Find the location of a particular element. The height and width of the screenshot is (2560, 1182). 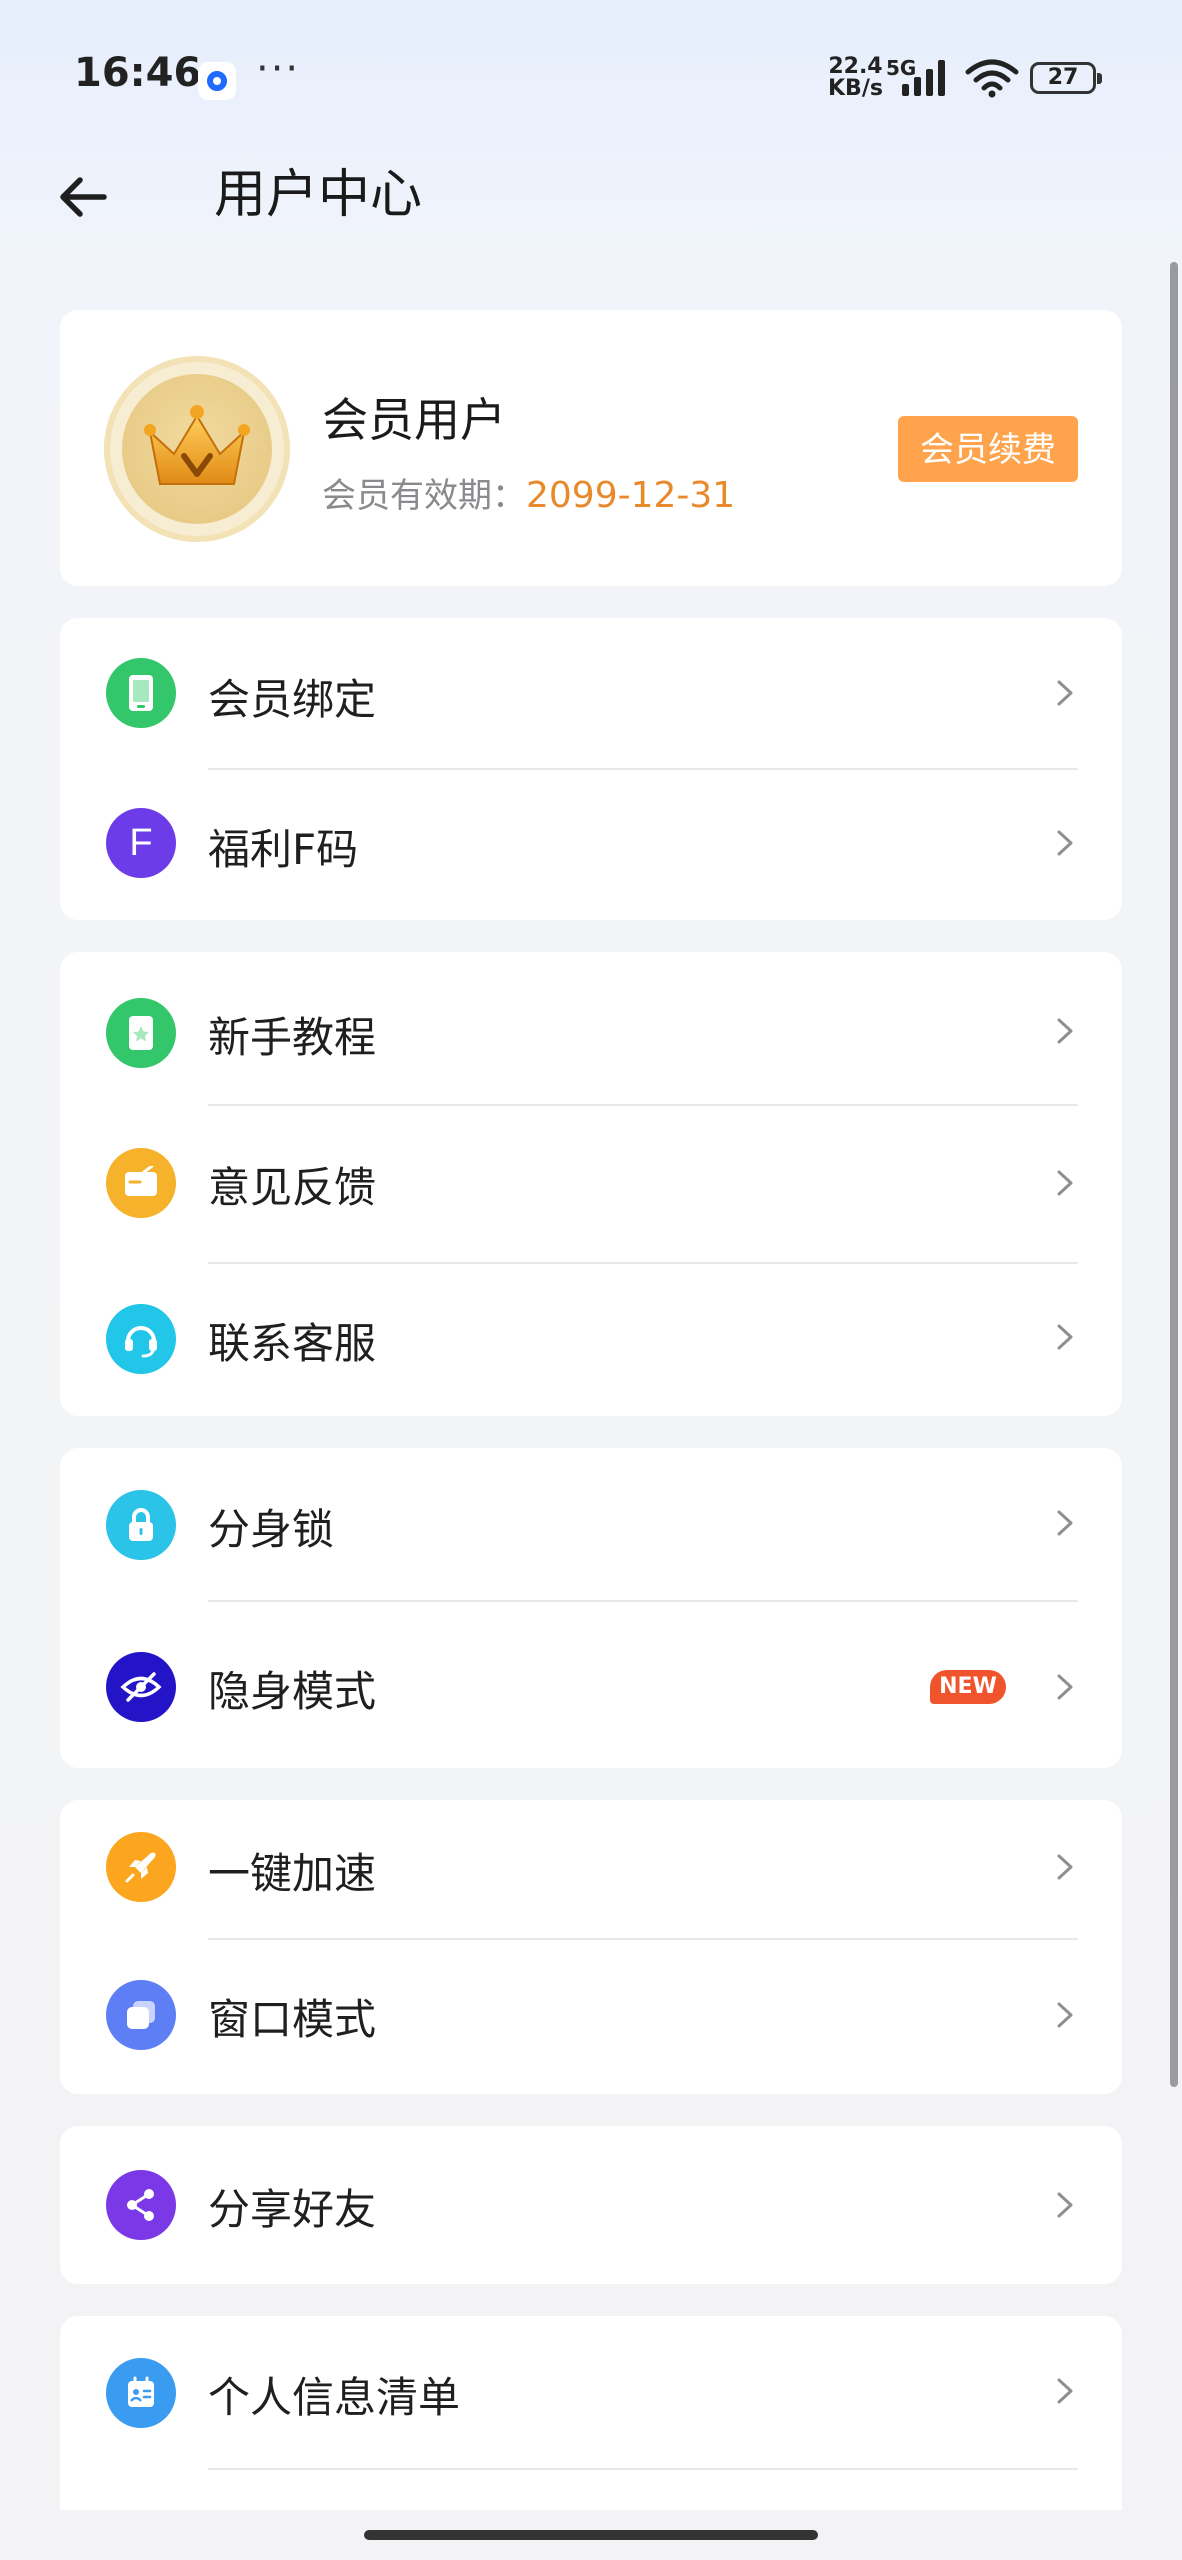

menu-item-label: 个人信息清单 is located at coordinates (334, 2397).